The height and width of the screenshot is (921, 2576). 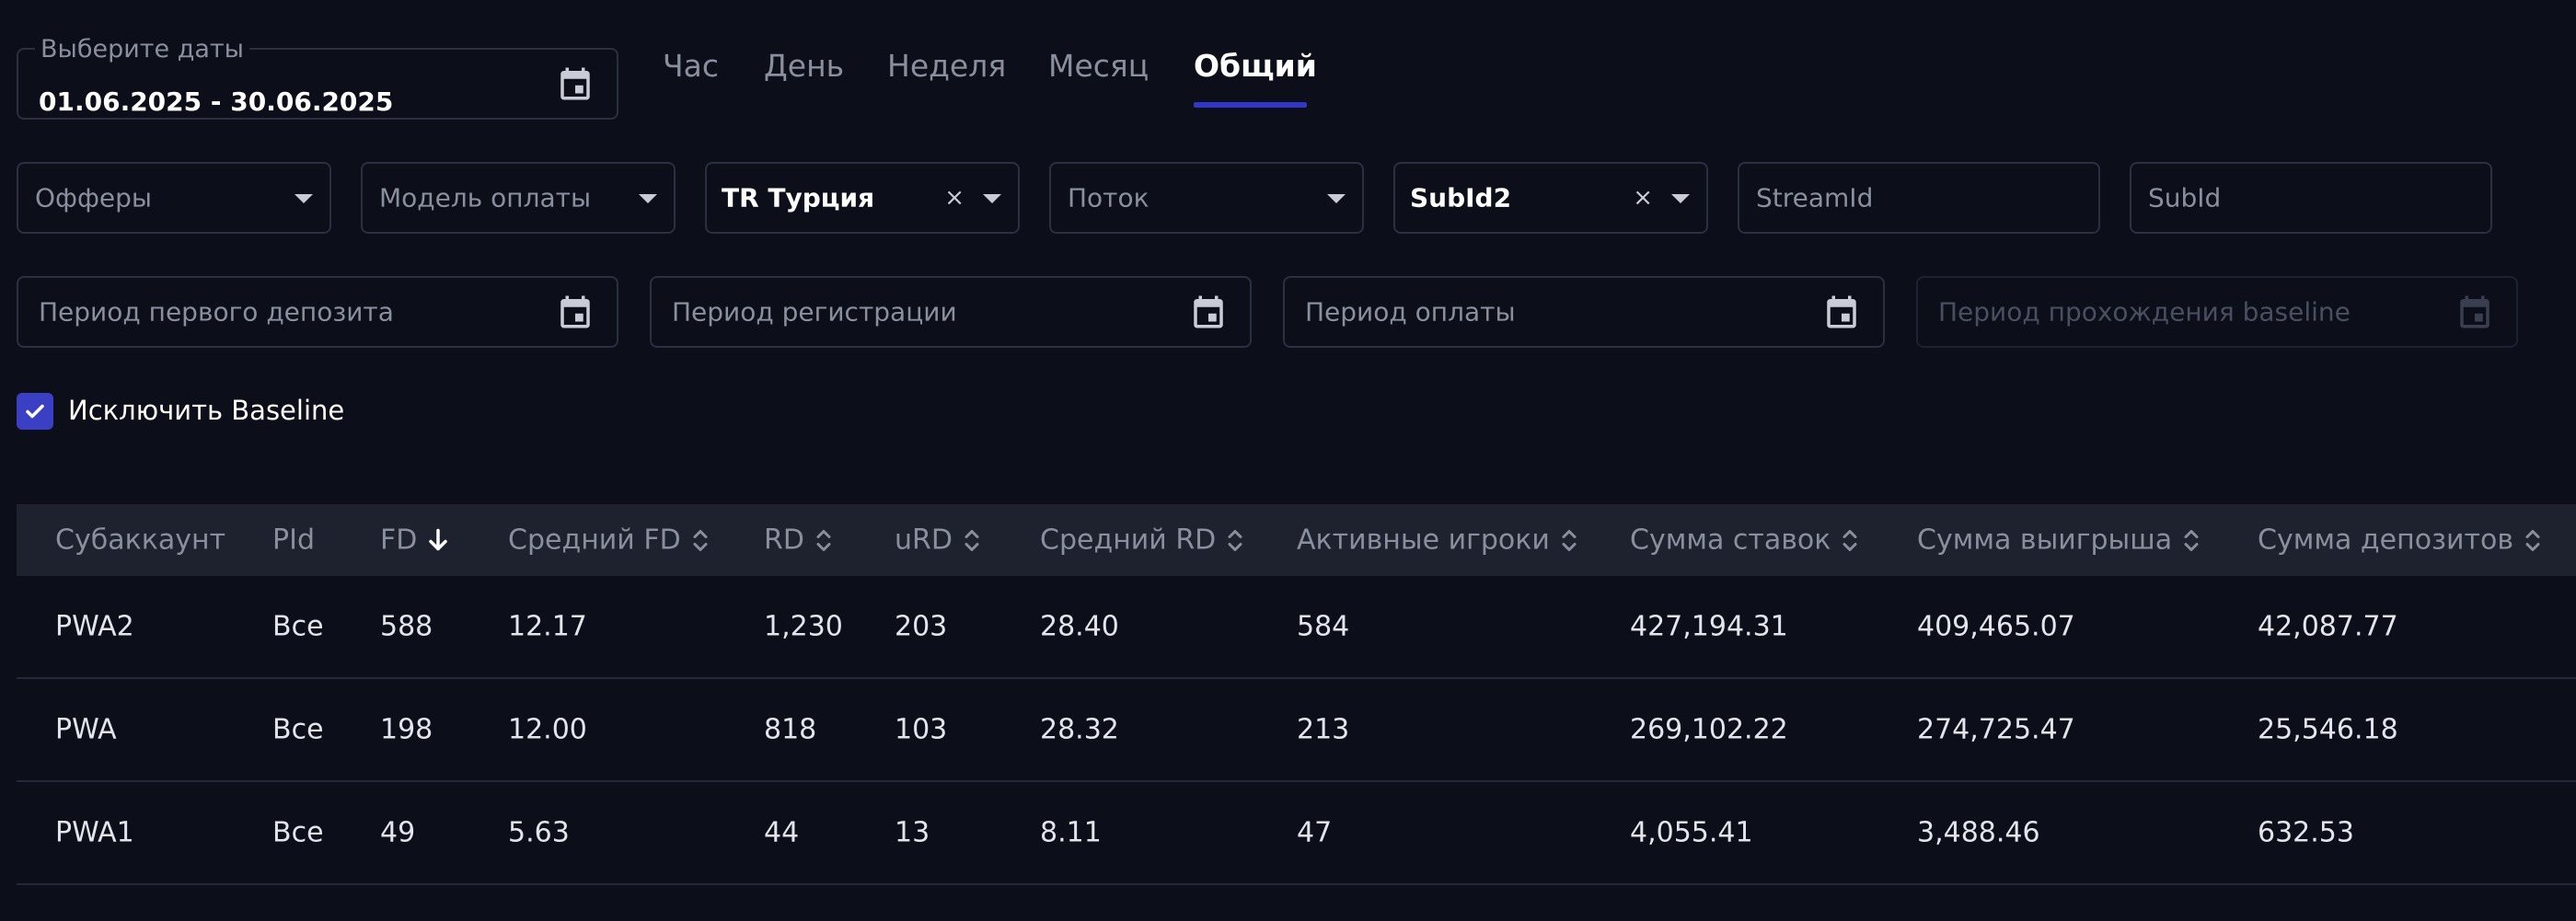 I want to click on cell-fd: 588, so click(x=407, y=626).